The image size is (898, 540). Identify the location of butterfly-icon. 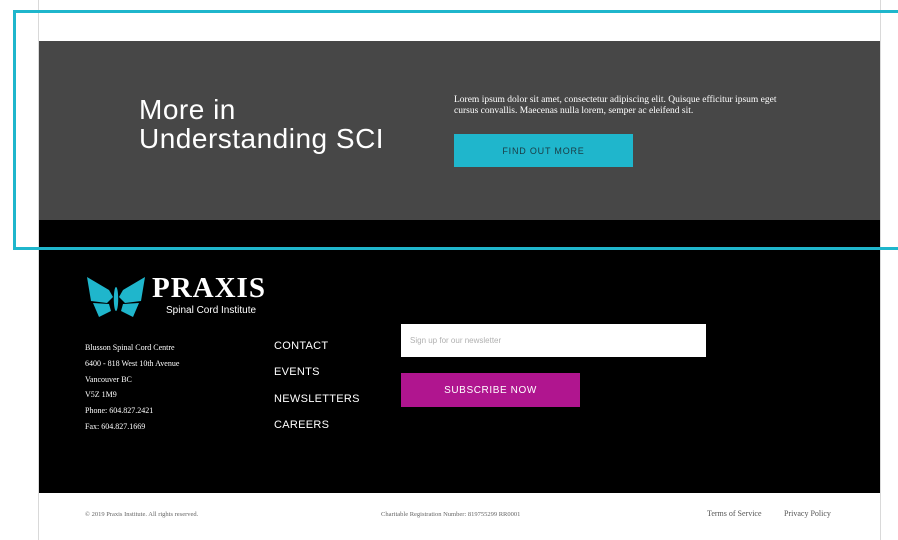
(116, 297).